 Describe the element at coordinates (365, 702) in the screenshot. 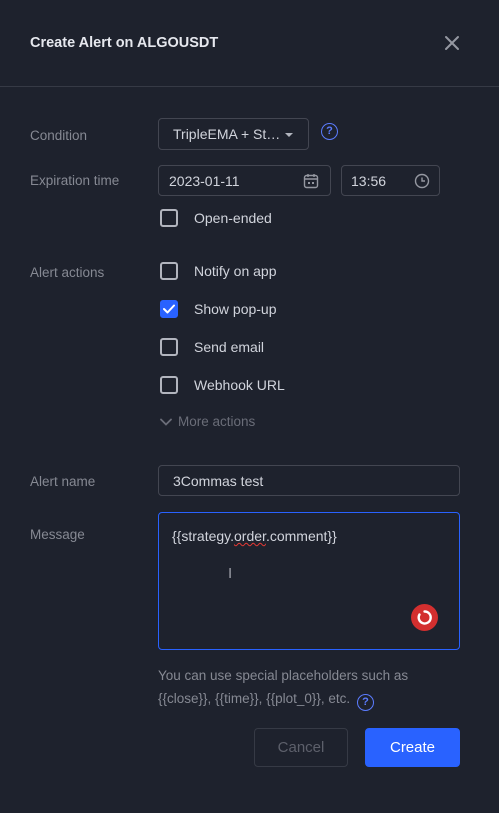

I see `placeholders-help-icon: ?` at that location.